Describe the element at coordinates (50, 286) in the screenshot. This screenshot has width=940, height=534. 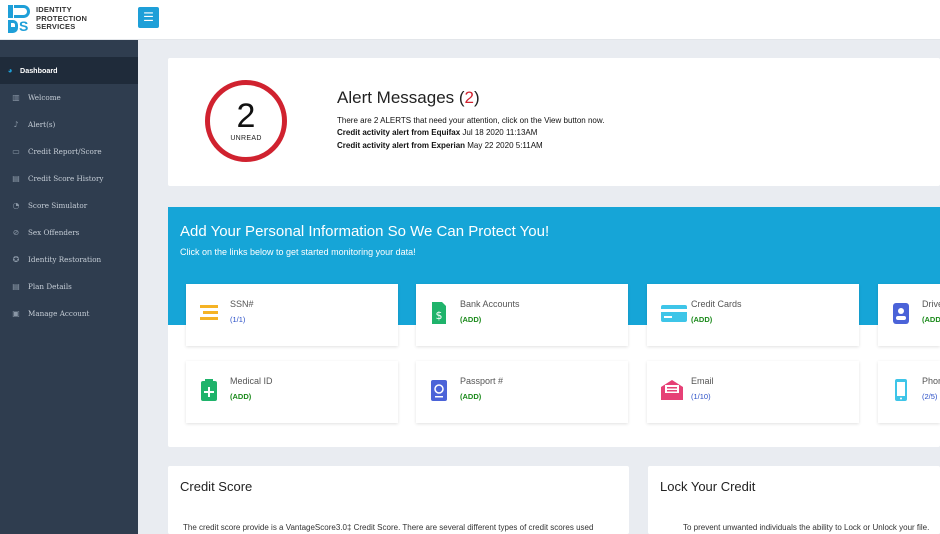
I see `sidebar-item-label: Plan Details` at that location.